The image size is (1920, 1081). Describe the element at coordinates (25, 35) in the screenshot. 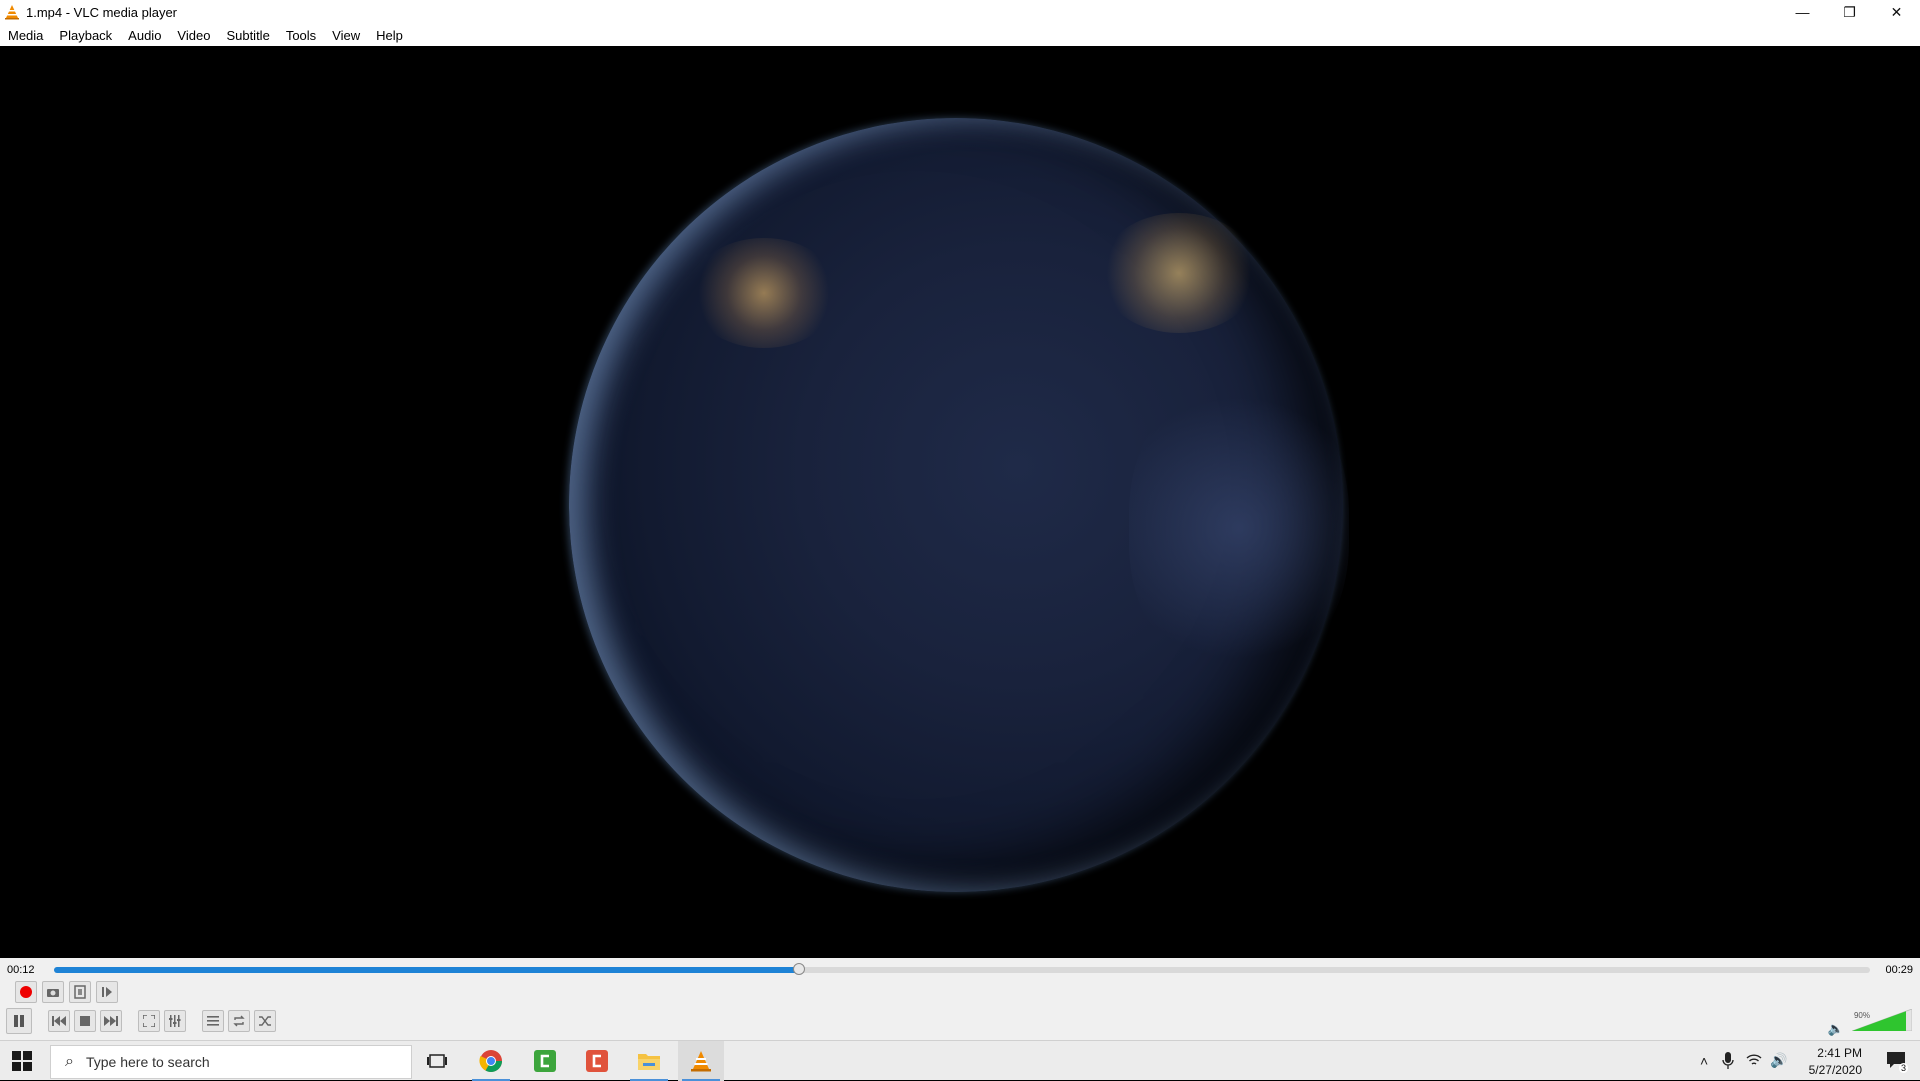

I see `menu-media: Media` at that location.